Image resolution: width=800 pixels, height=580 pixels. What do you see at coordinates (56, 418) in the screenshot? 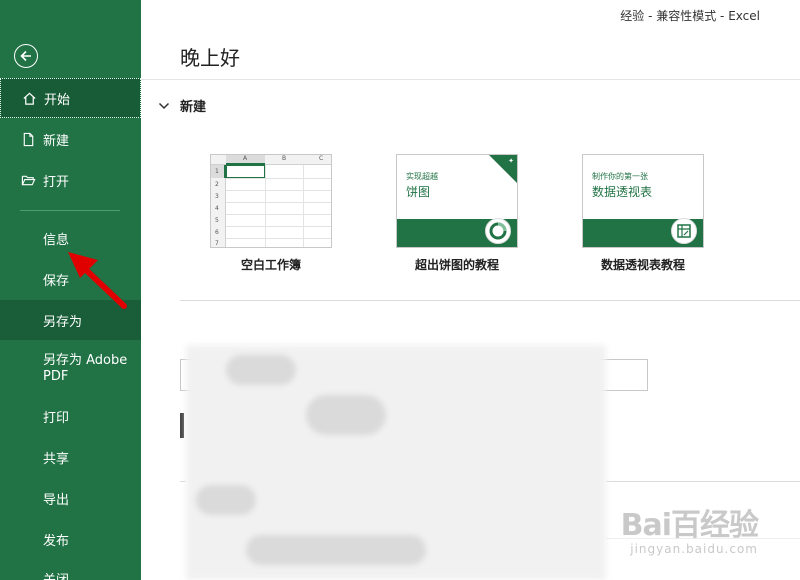
I see `nav-item-label: 打印` at bounding box center [56, 418].